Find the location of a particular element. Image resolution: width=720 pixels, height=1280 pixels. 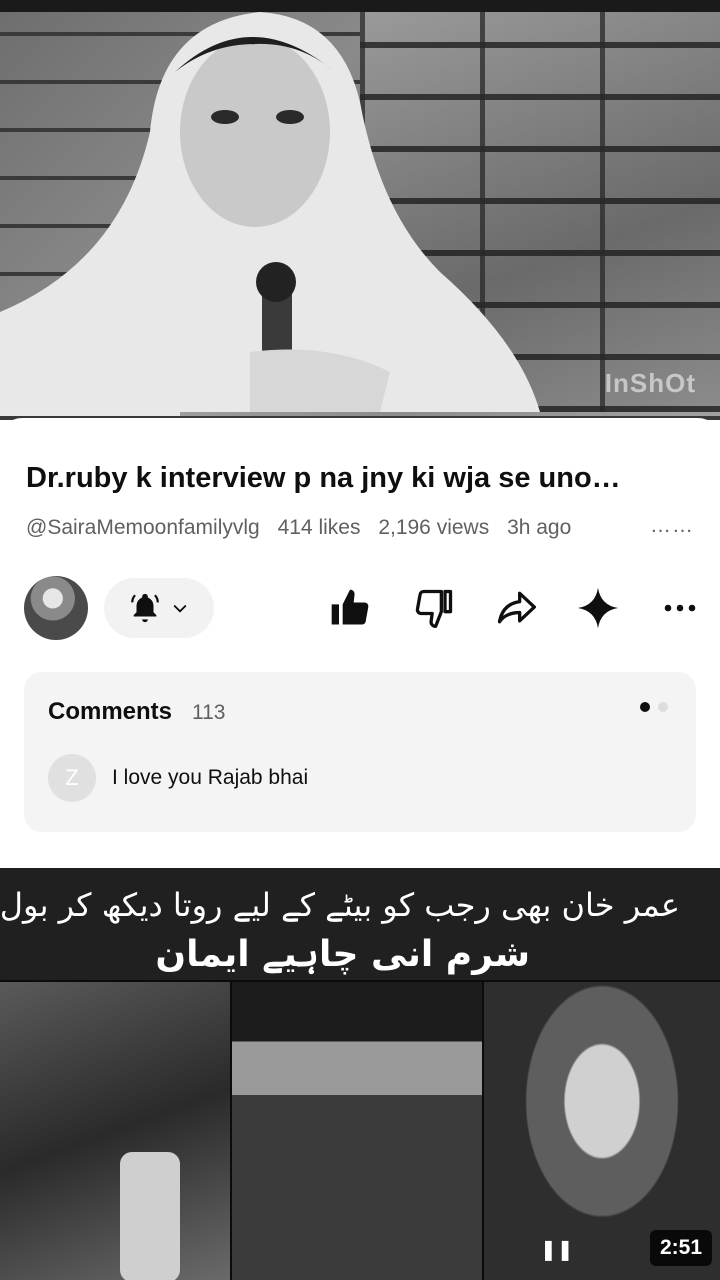

likes-count: 414 likes is located at coordinates (319, 527).